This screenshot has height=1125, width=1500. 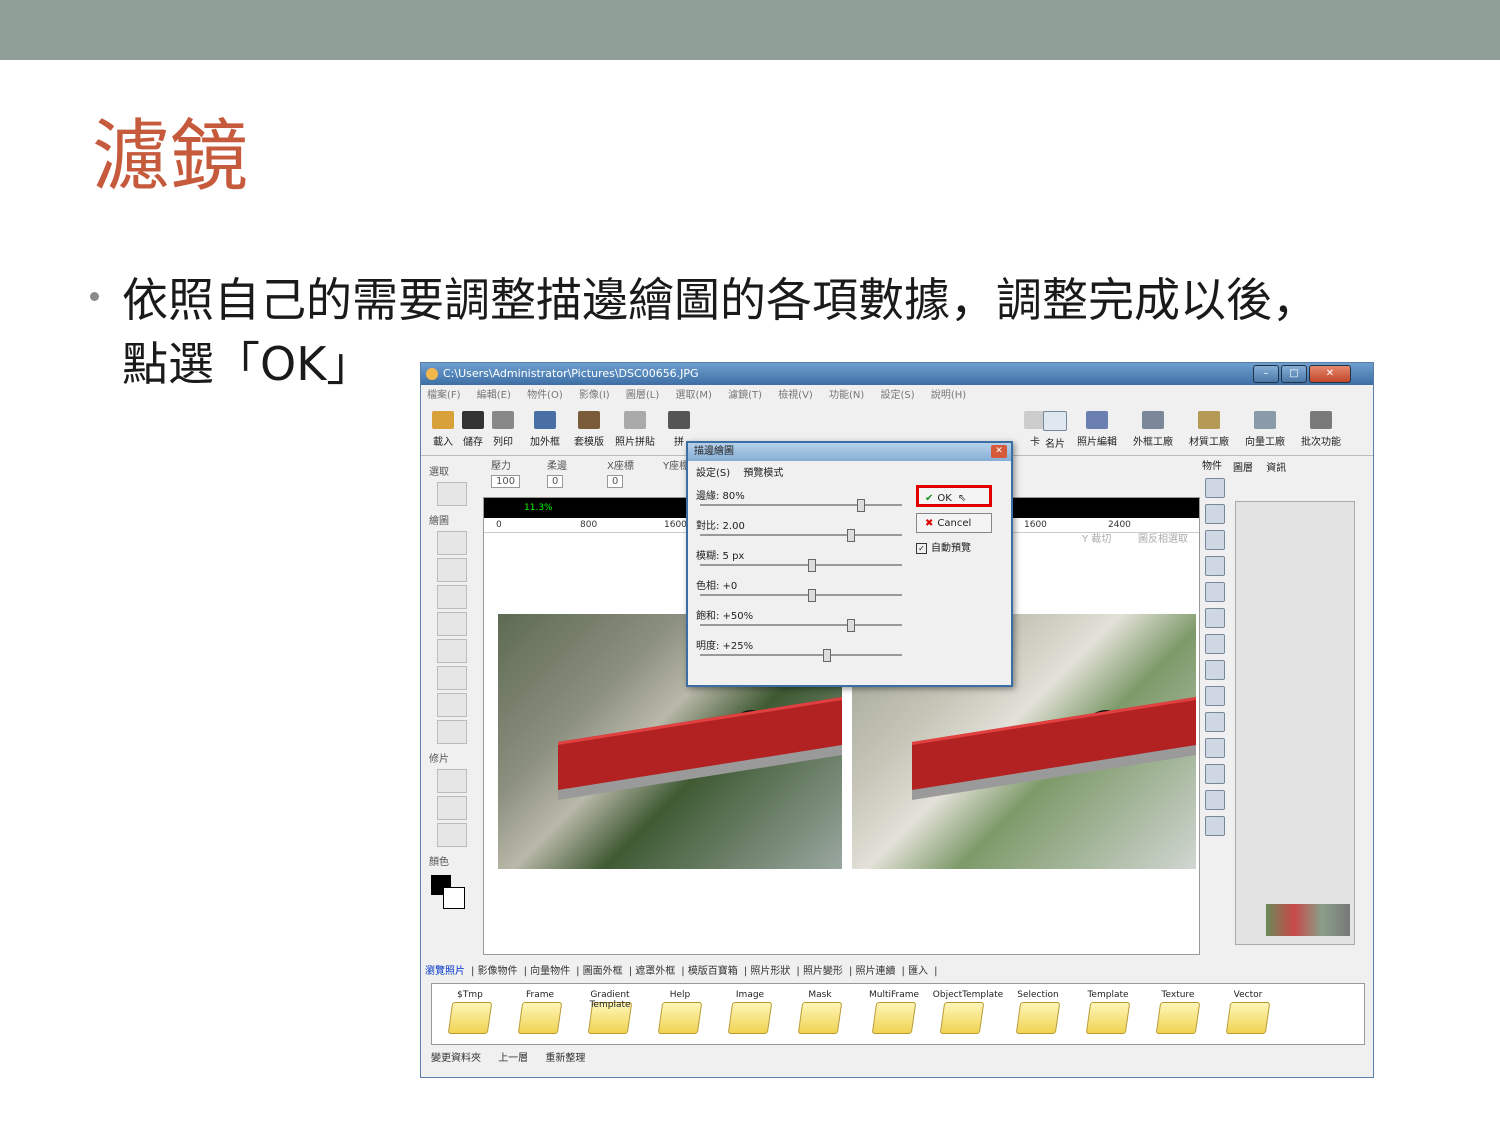 What do you see at coordinates (540, 1014) in the screenshot?
I see `folder-item: Frame` at bounding box center [540, 1014].